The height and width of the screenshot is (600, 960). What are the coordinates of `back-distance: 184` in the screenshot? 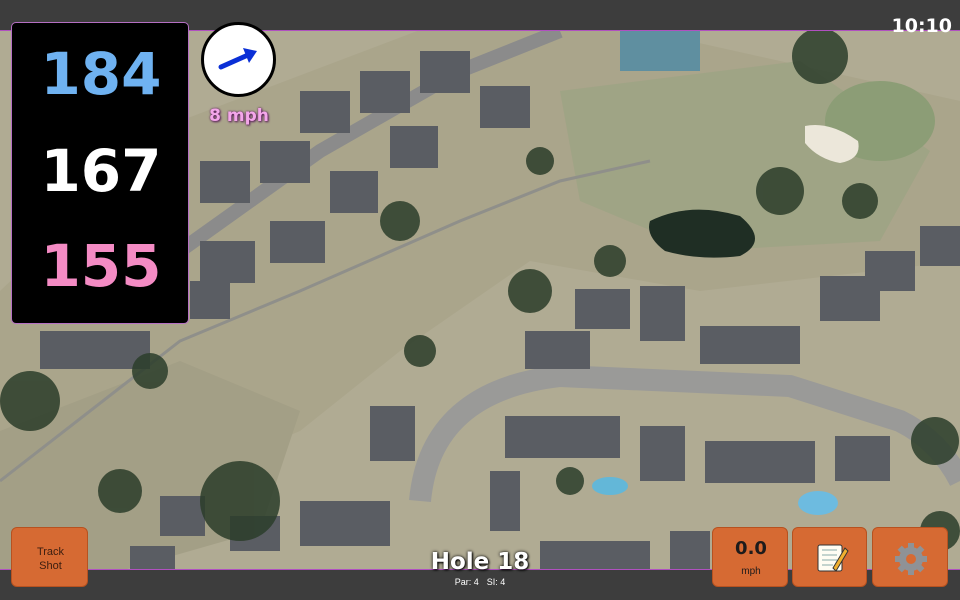 It's located at (101, 74).